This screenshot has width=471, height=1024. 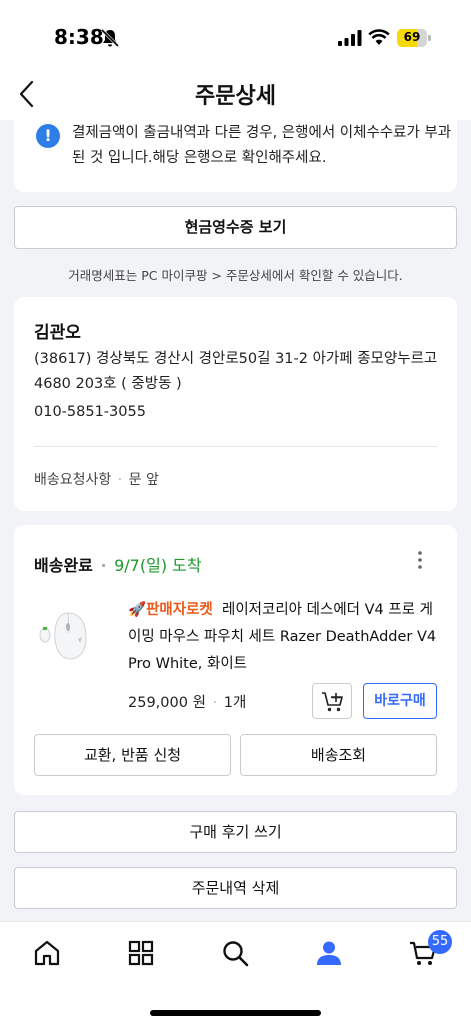 I want to click on cart-count-badge: 55, so click(x=440, y=942).